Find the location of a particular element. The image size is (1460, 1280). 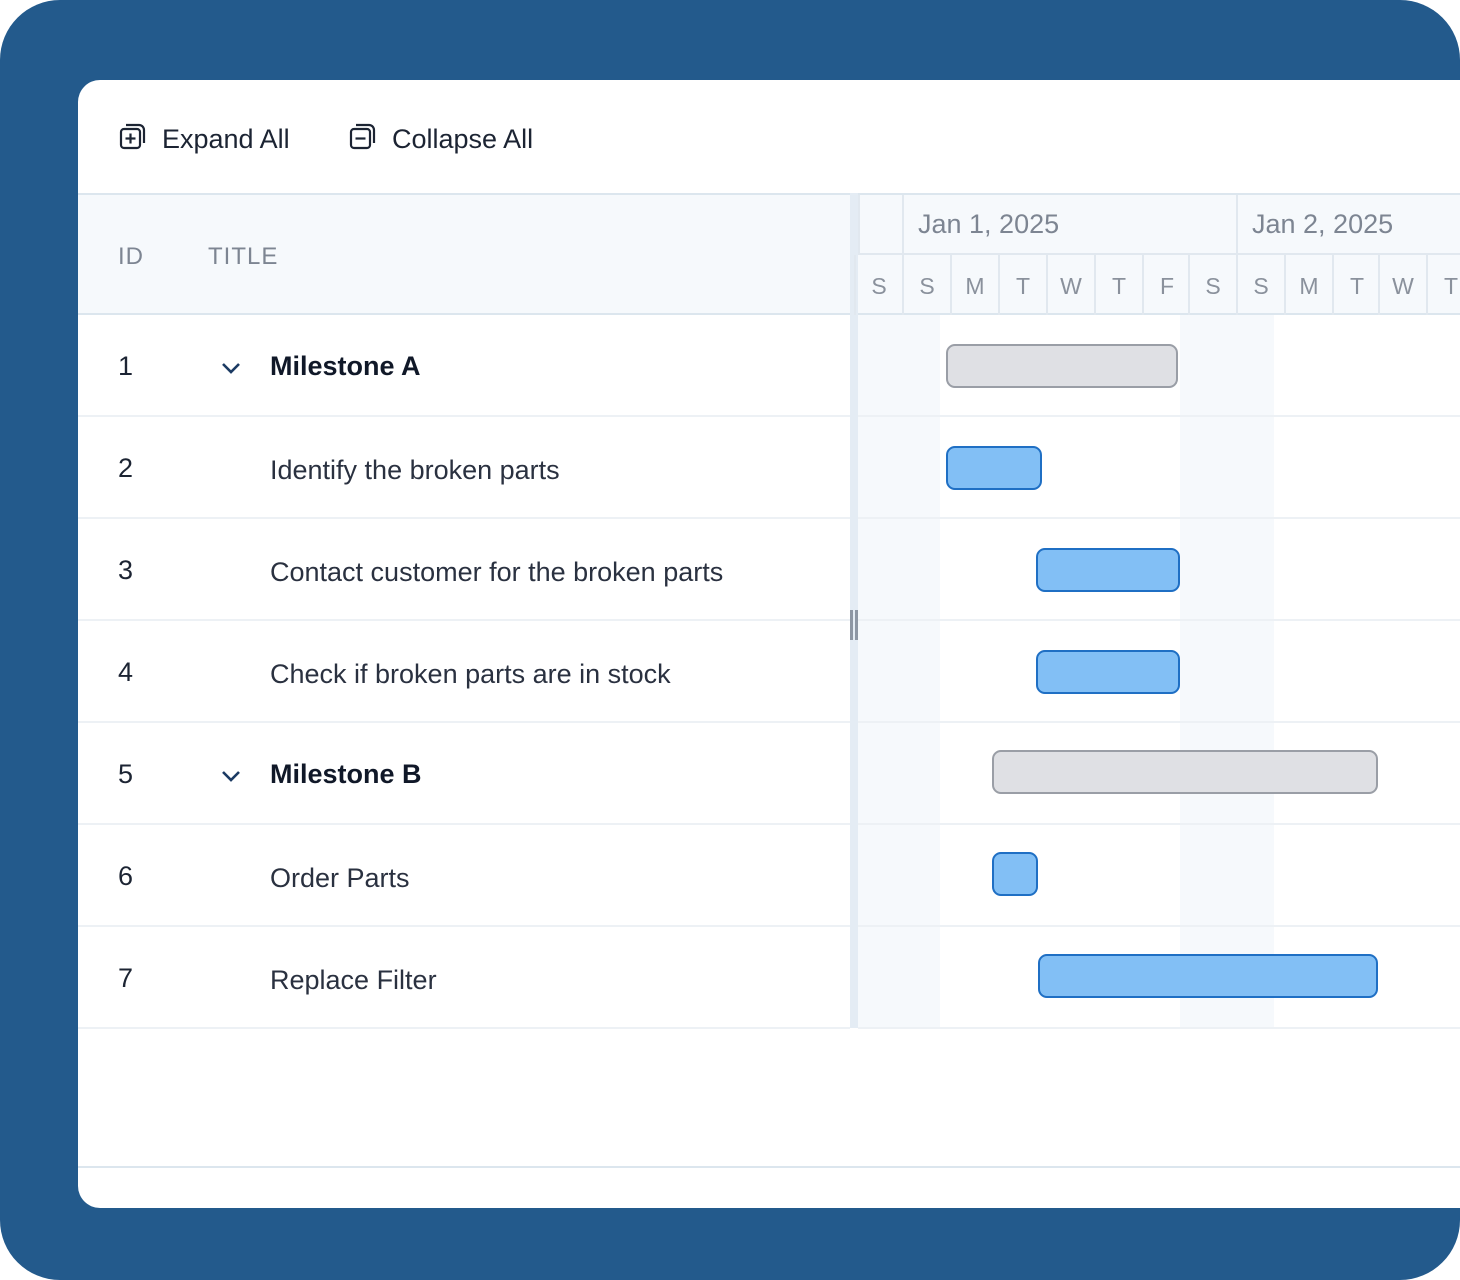

grid-header: ID TITLE is located at coordinates (464, 254).